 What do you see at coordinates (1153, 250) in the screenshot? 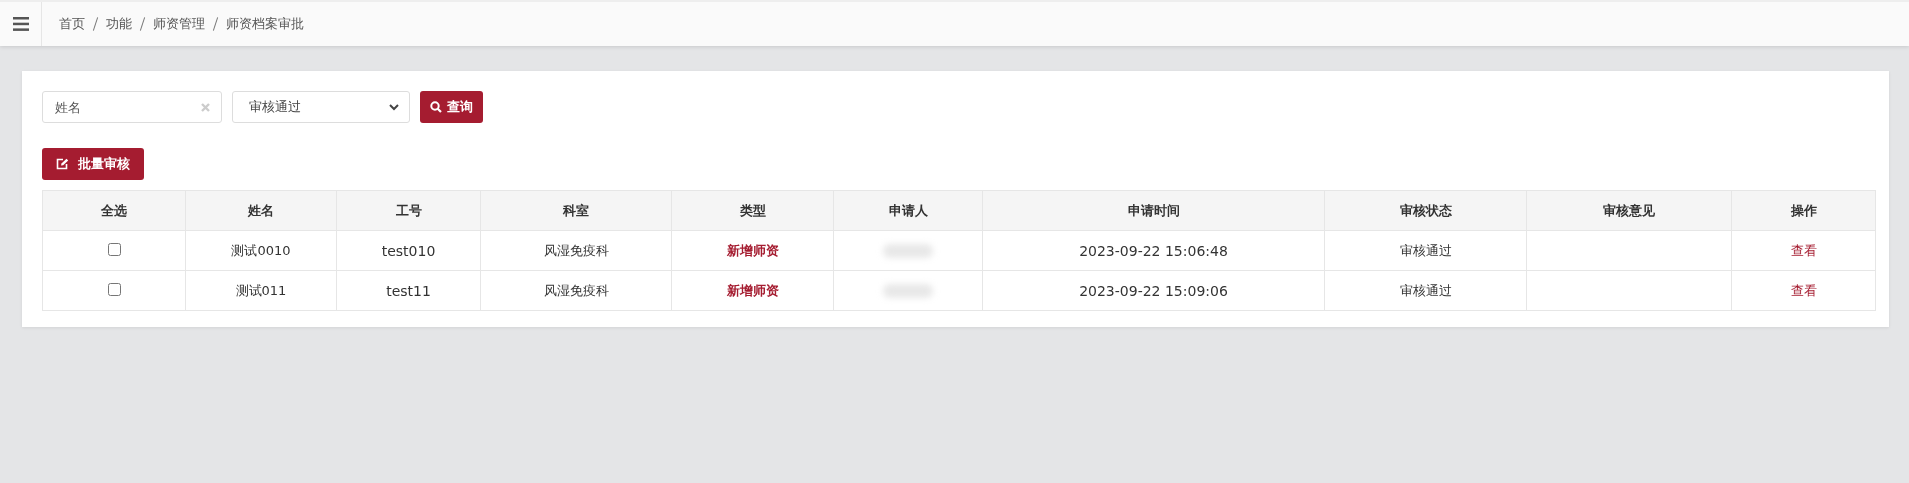
I see `table-cell: 2023-09-22 15:06:48` at bounding box center [1153, 250].